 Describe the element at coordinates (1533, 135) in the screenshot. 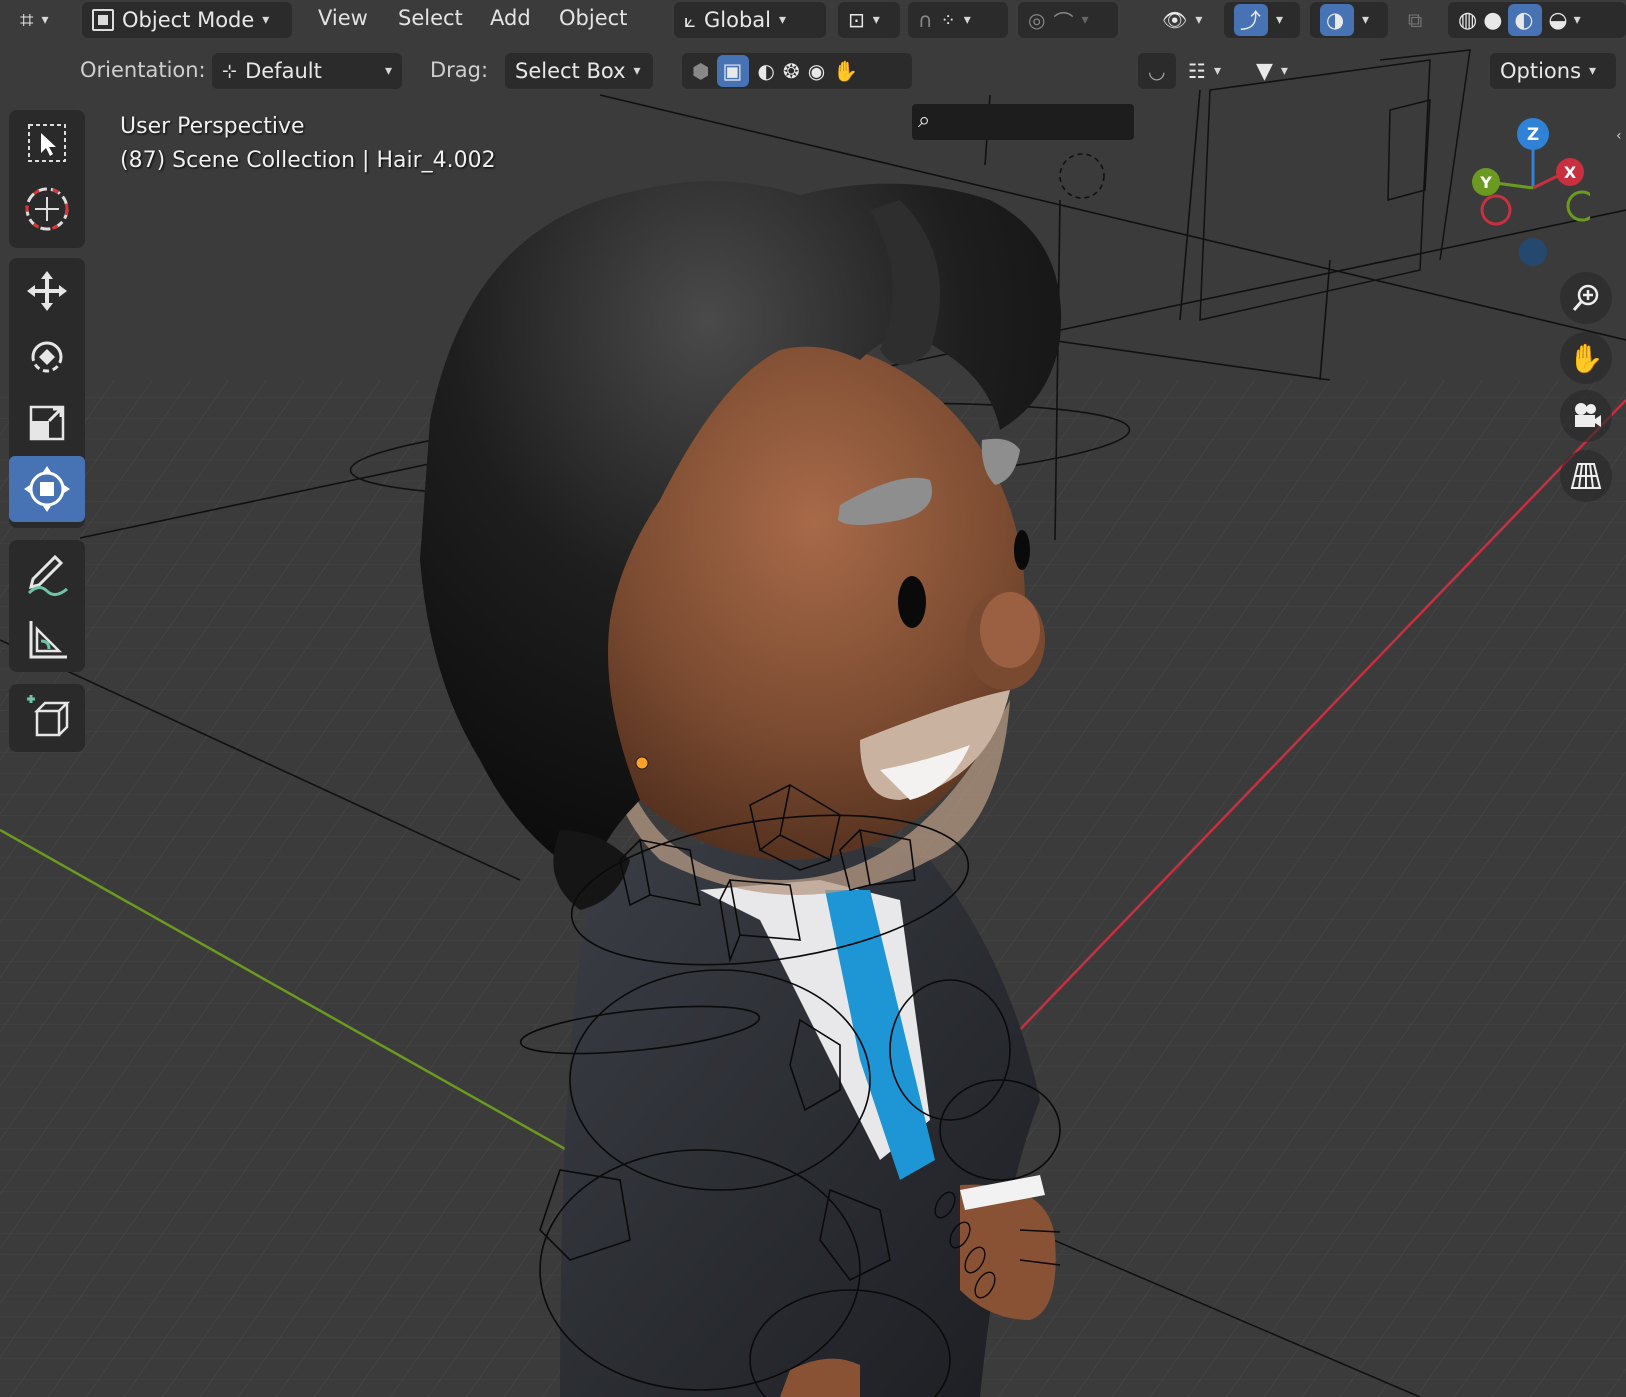

I see `z-label: Z` at that location.